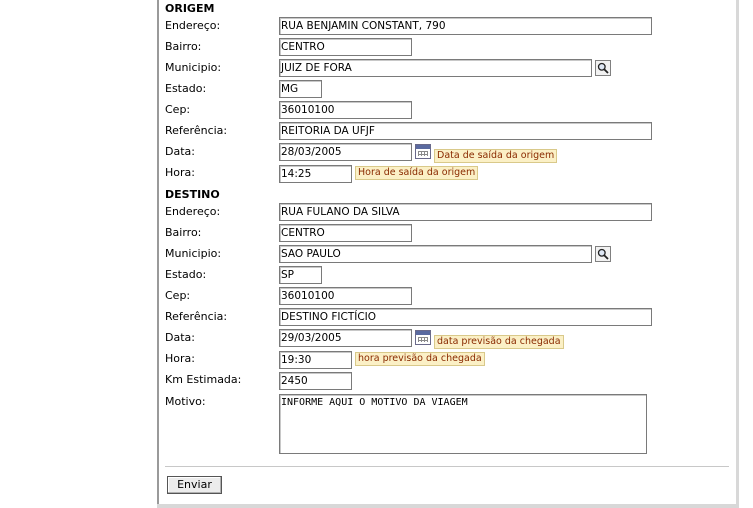 This screenshot has width=753, height=508. What do you see at coordinates (186, 88) in the screenshot?
I see `origem-estado-label: Estado:` at bounding box center [186, 88].